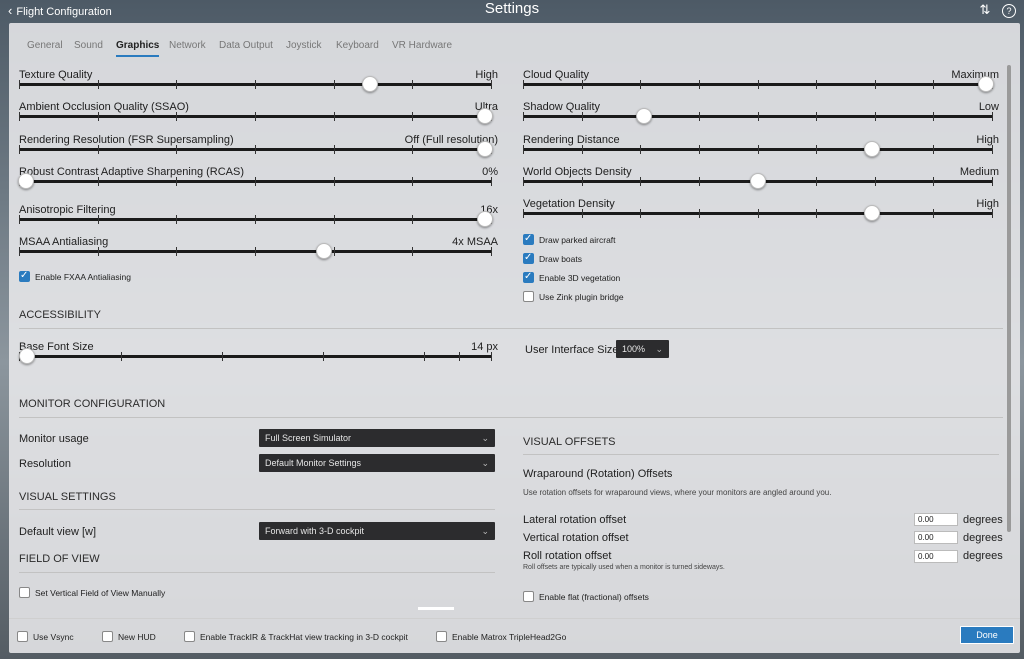 The image size is (1024, 659). What do you see at coordinates (983, 556) in the screenshot?
I see `roll-offset-unit: degrees` at bounding box center [983, 556].